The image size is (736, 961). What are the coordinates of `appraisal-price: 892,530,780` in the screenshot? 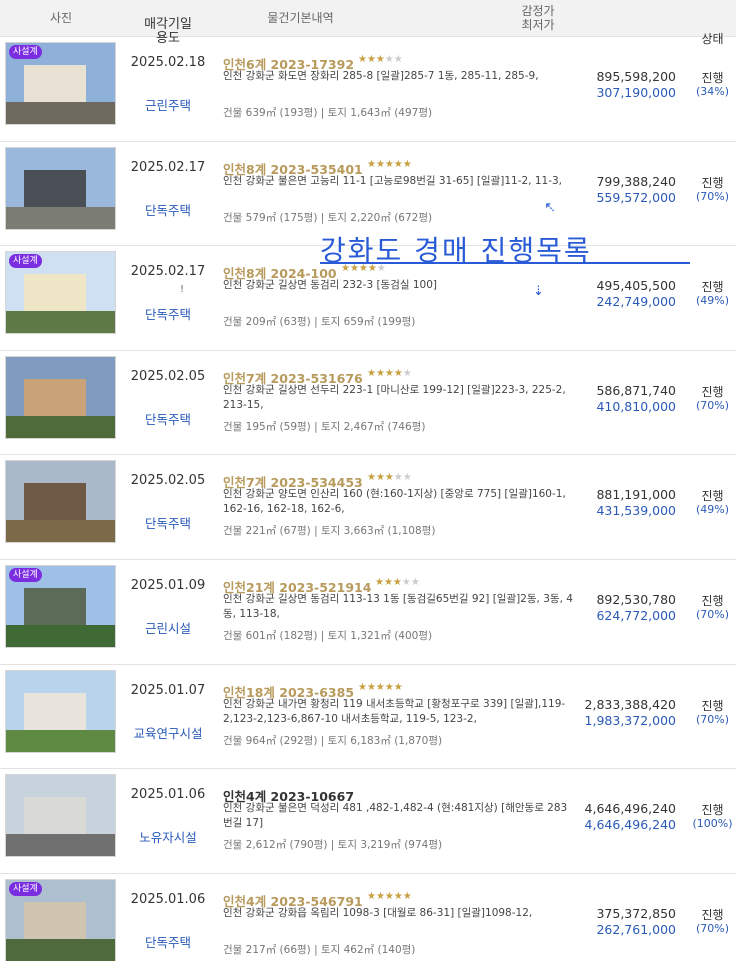 It's located at (636, 599).